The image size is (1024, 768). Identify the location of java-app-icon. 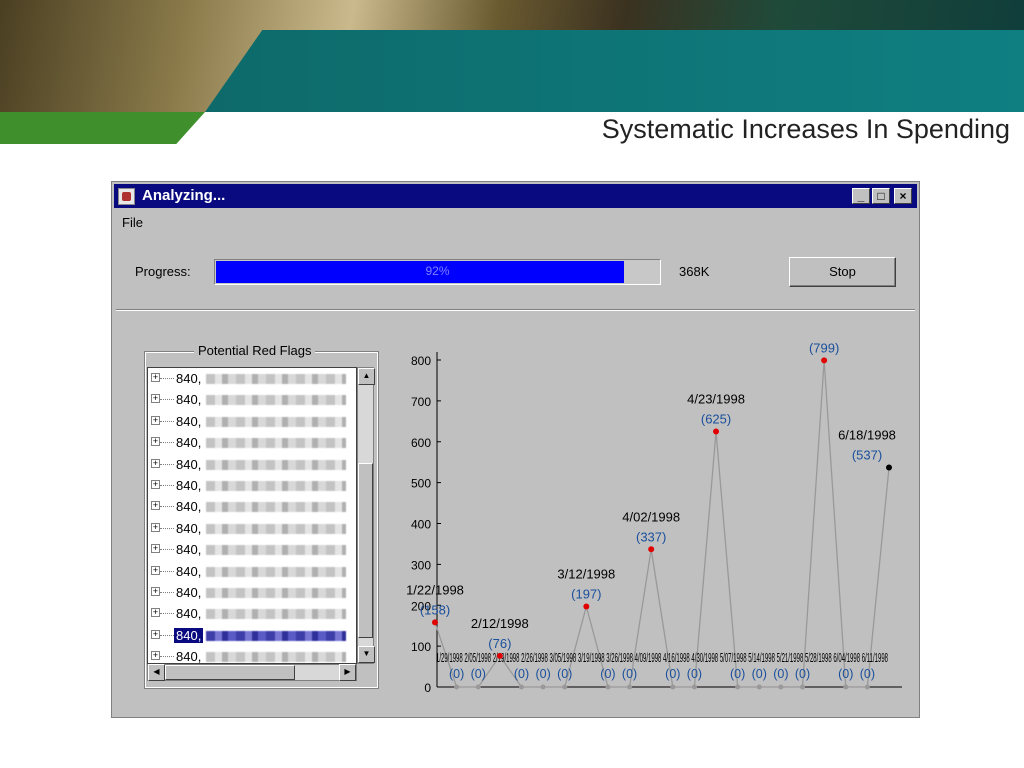
(126, 196).